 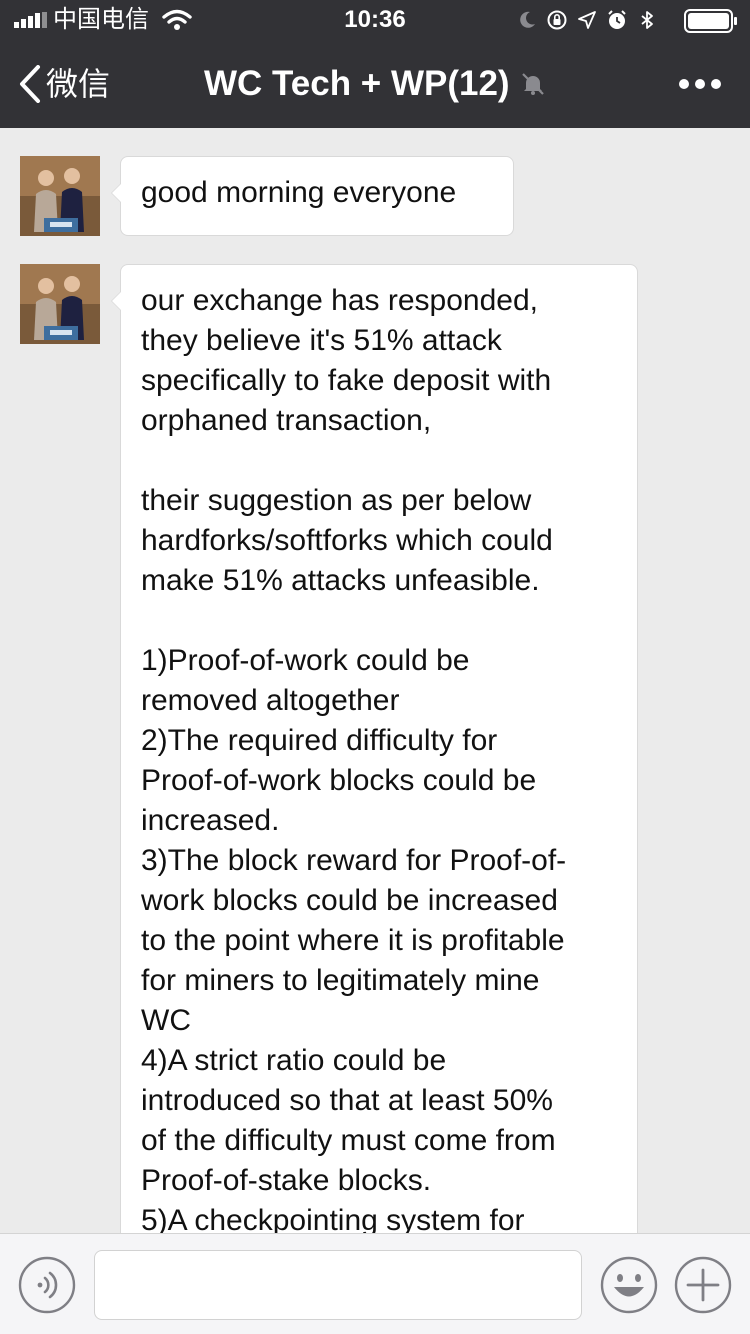 I want to click on status-bar: 中国电信 10:36, so click(x=375, y=20).